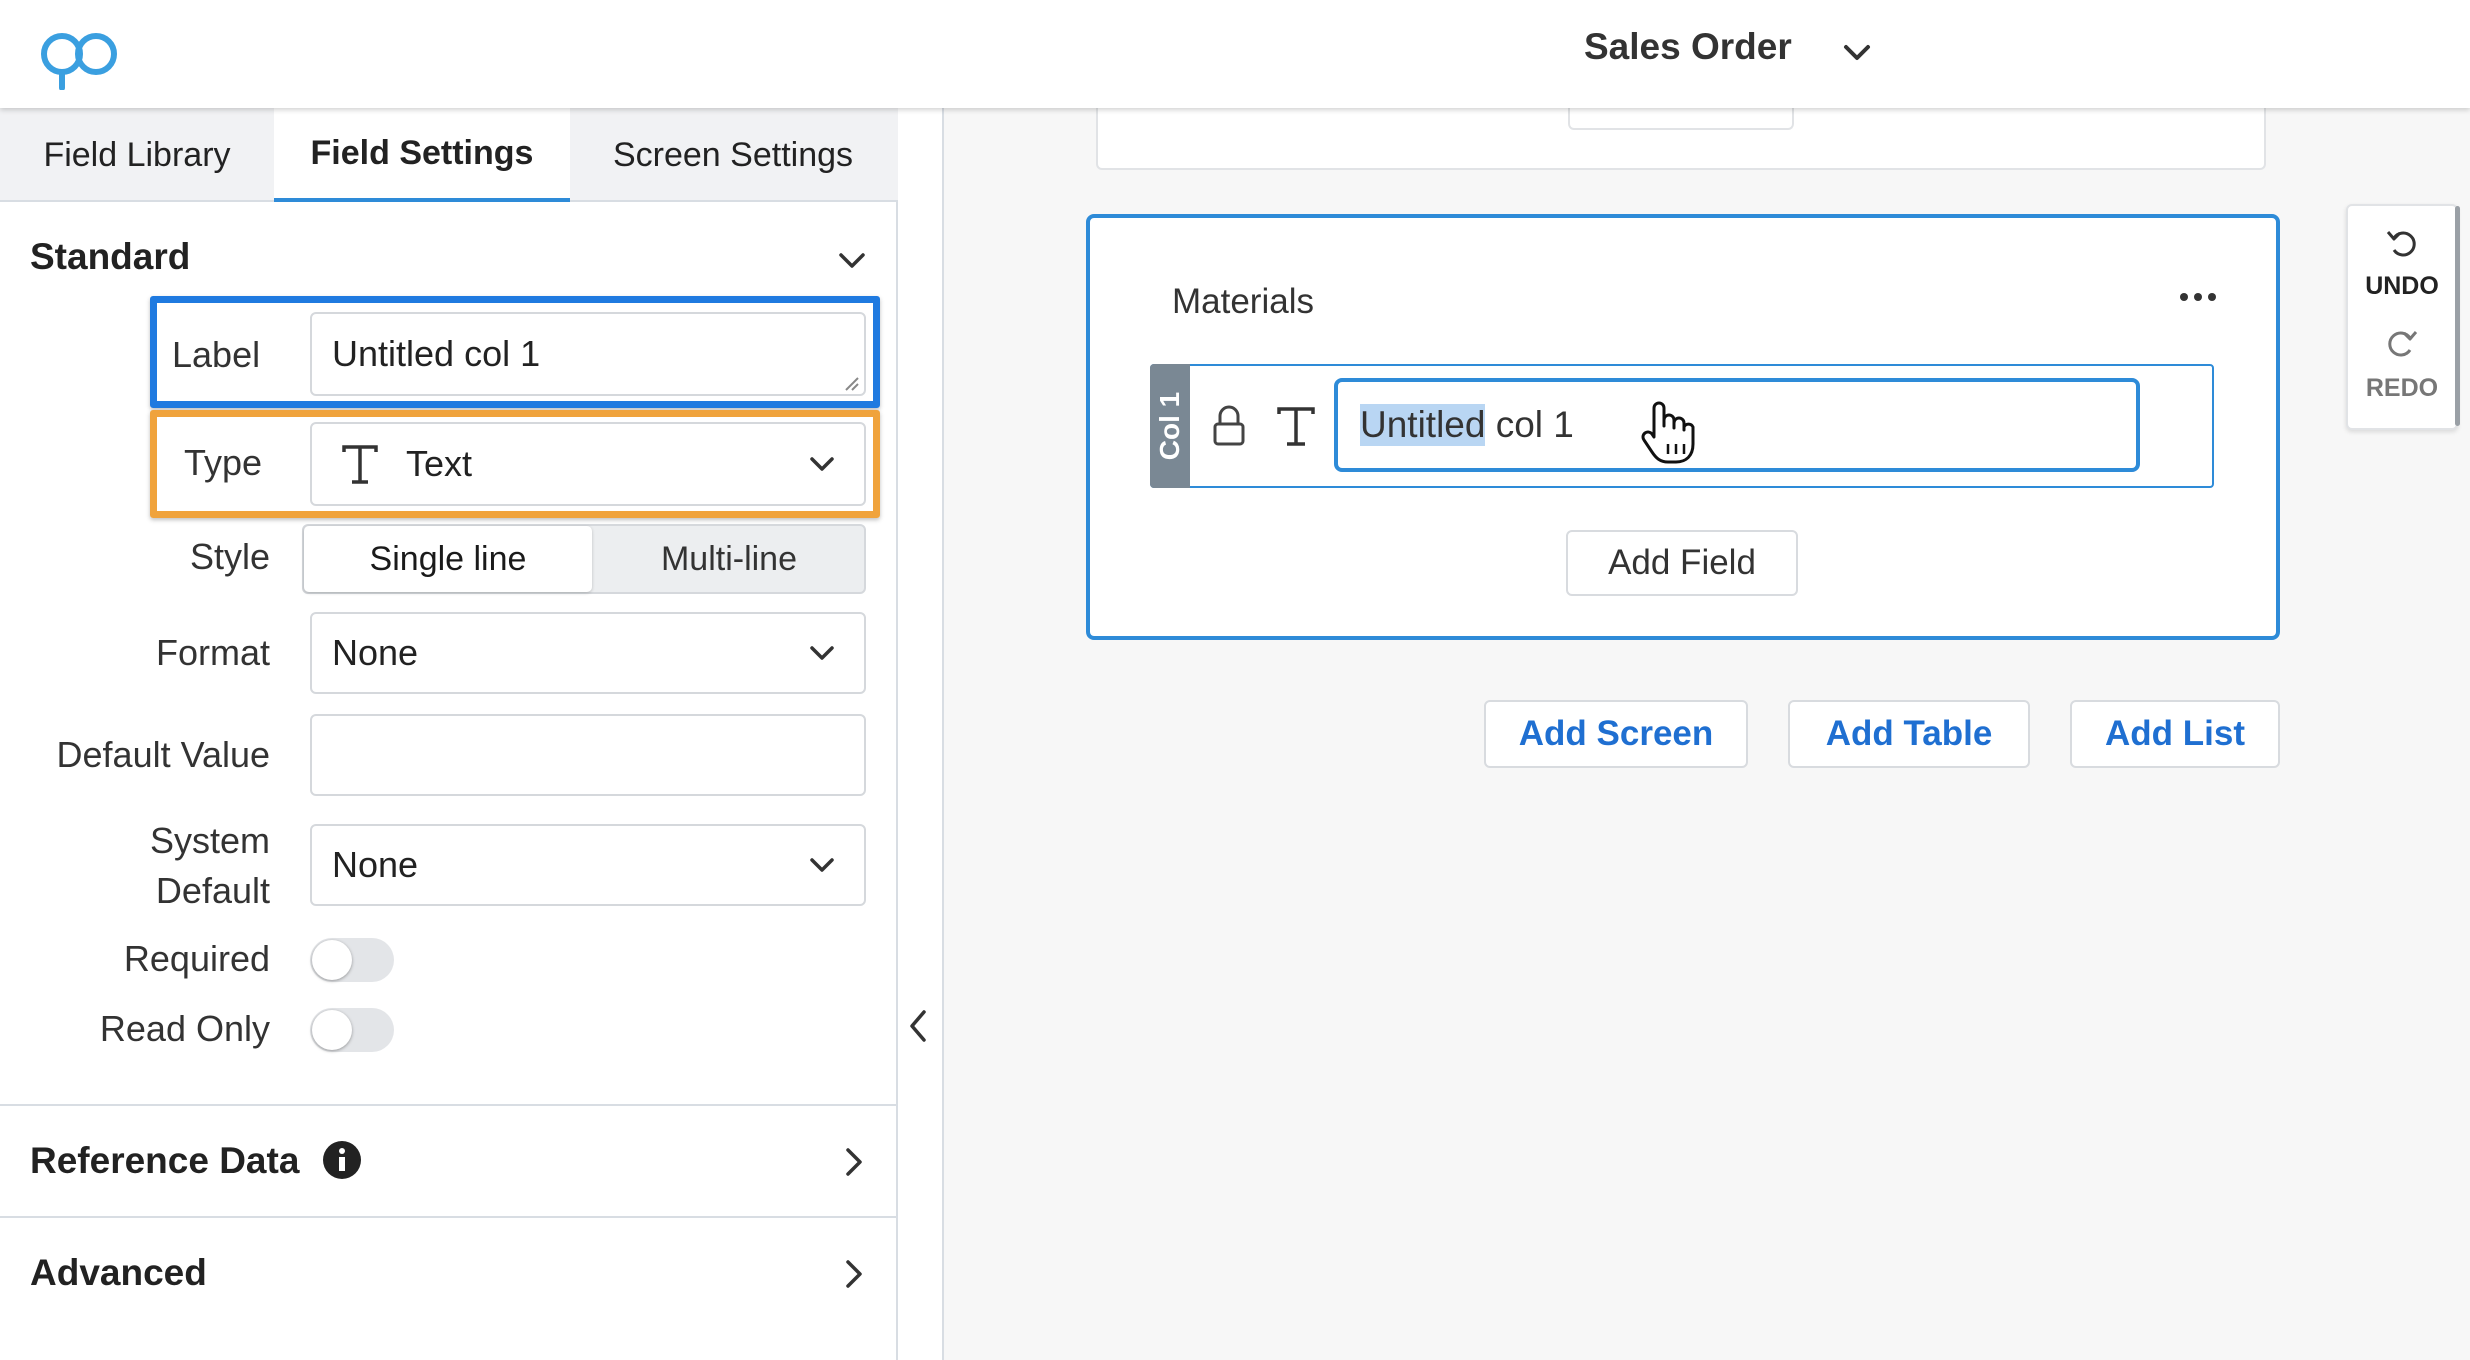  What do you see at coordinates (110, 257) in the screenshot?
I see `standard-section-title: Standard` at bounding box center [110, 257].